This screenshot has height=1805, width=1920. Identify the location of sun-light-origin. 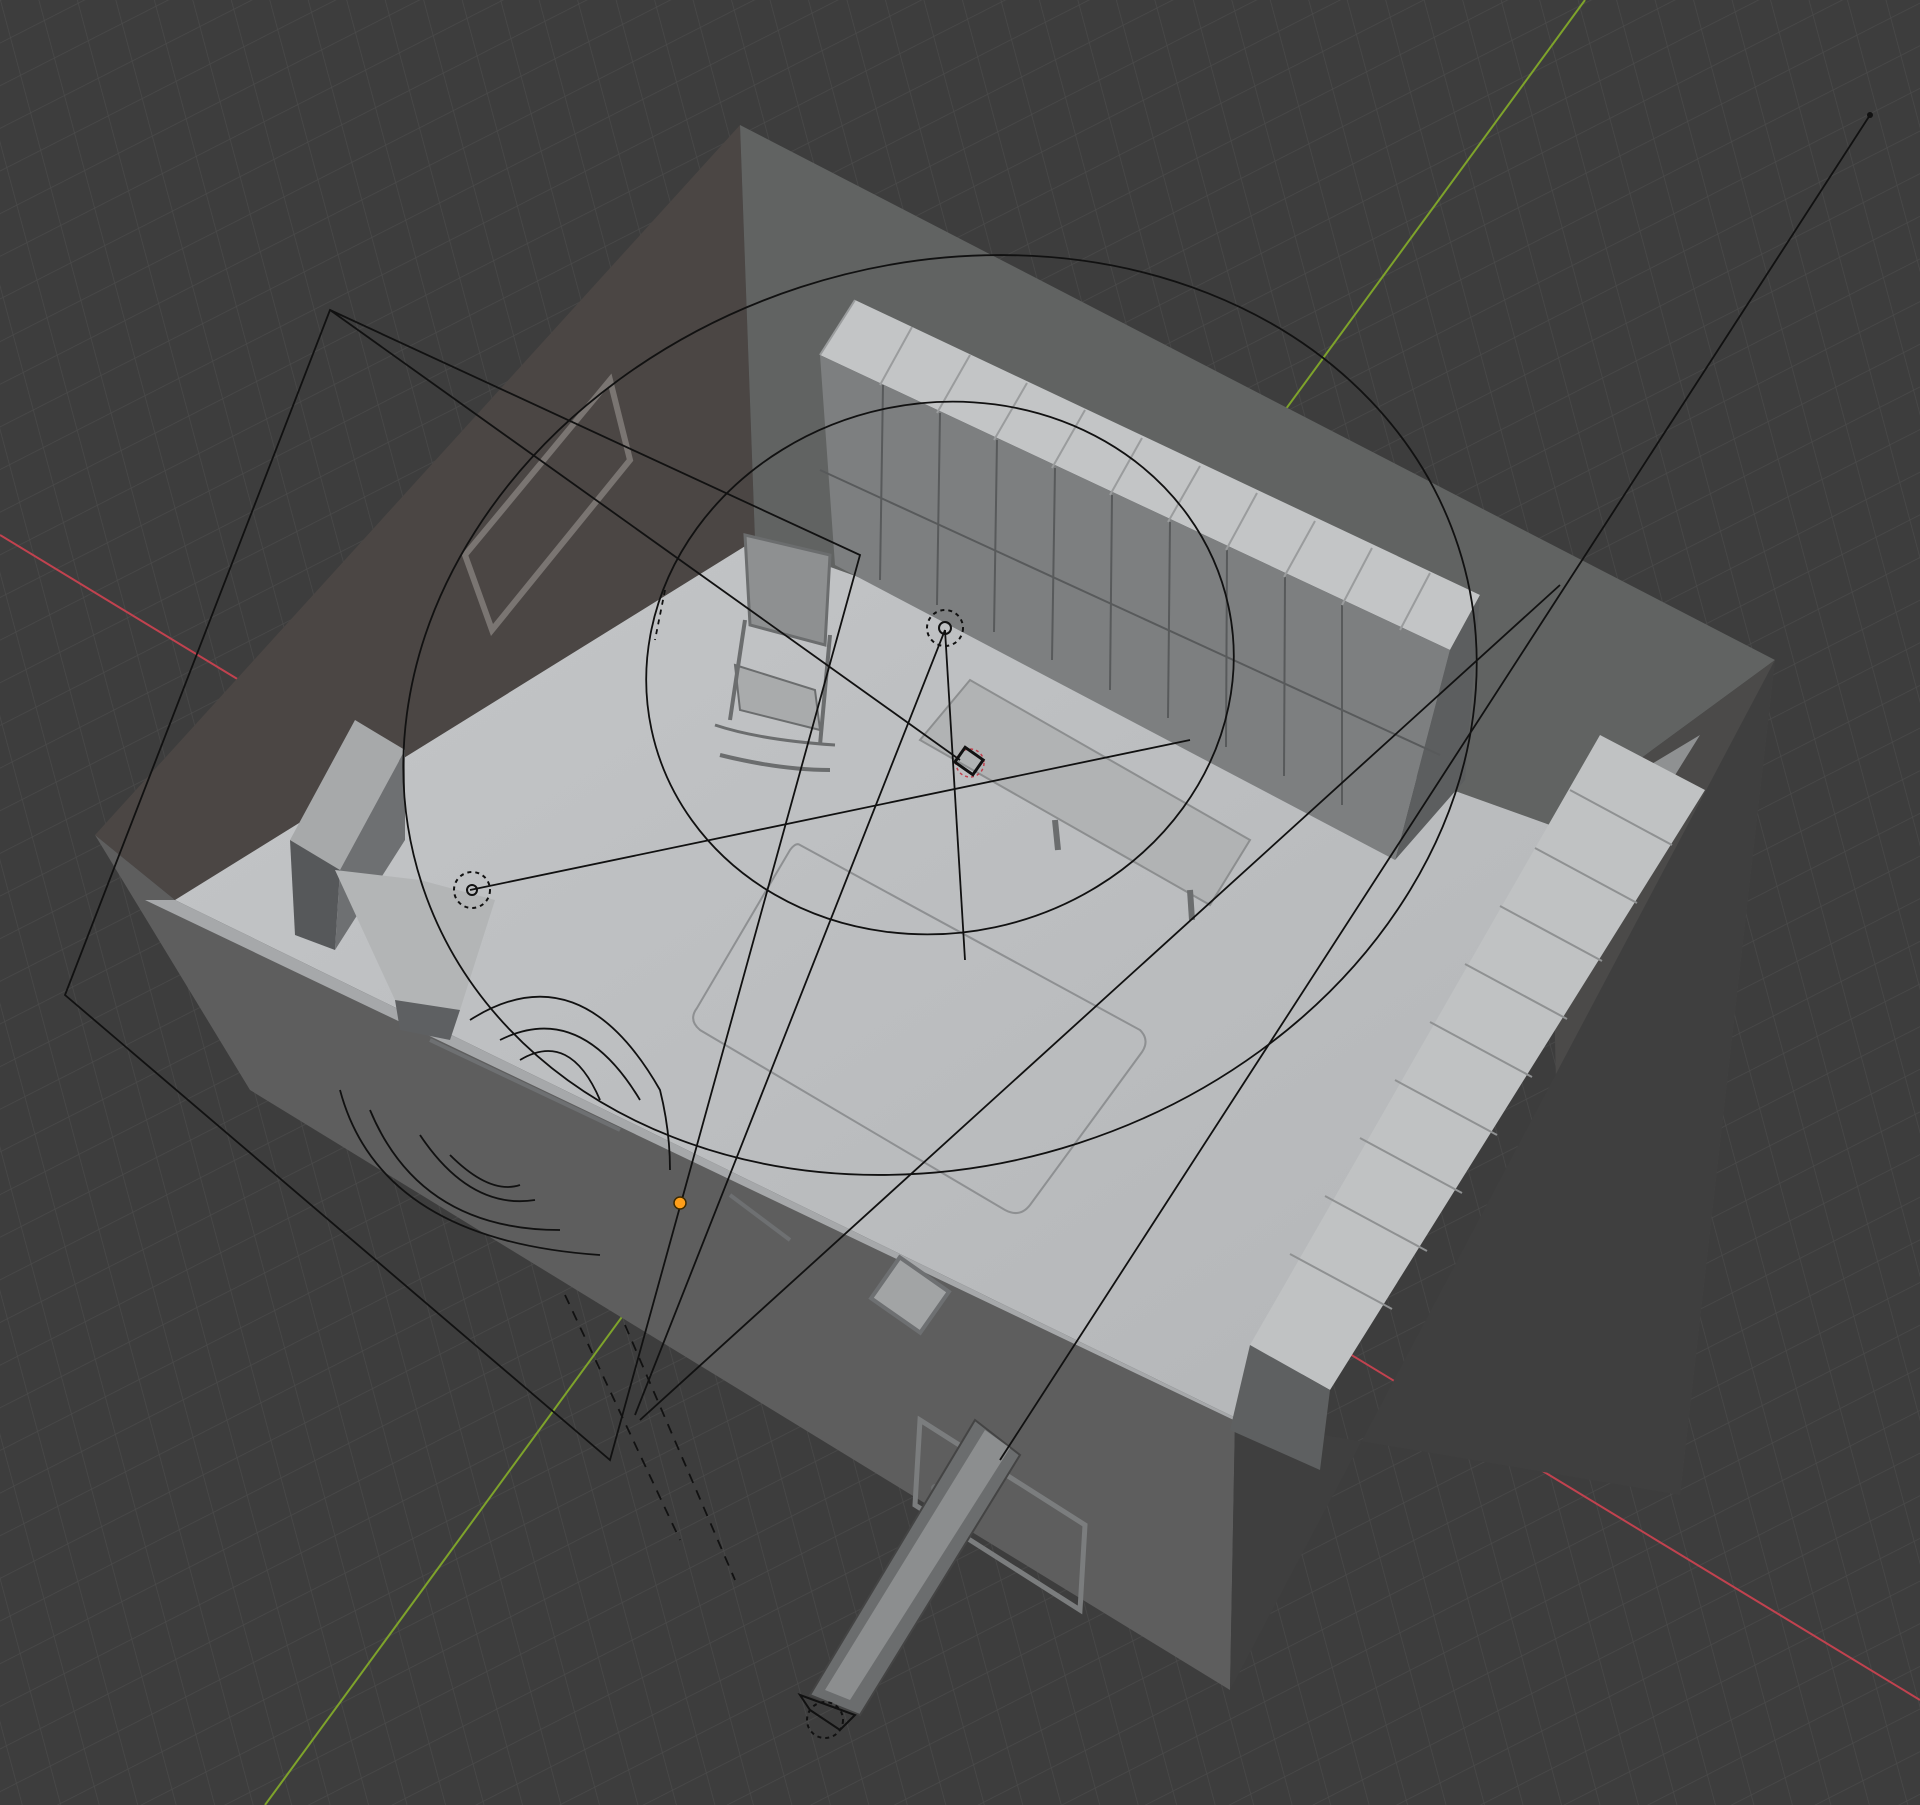
(1870, 115).